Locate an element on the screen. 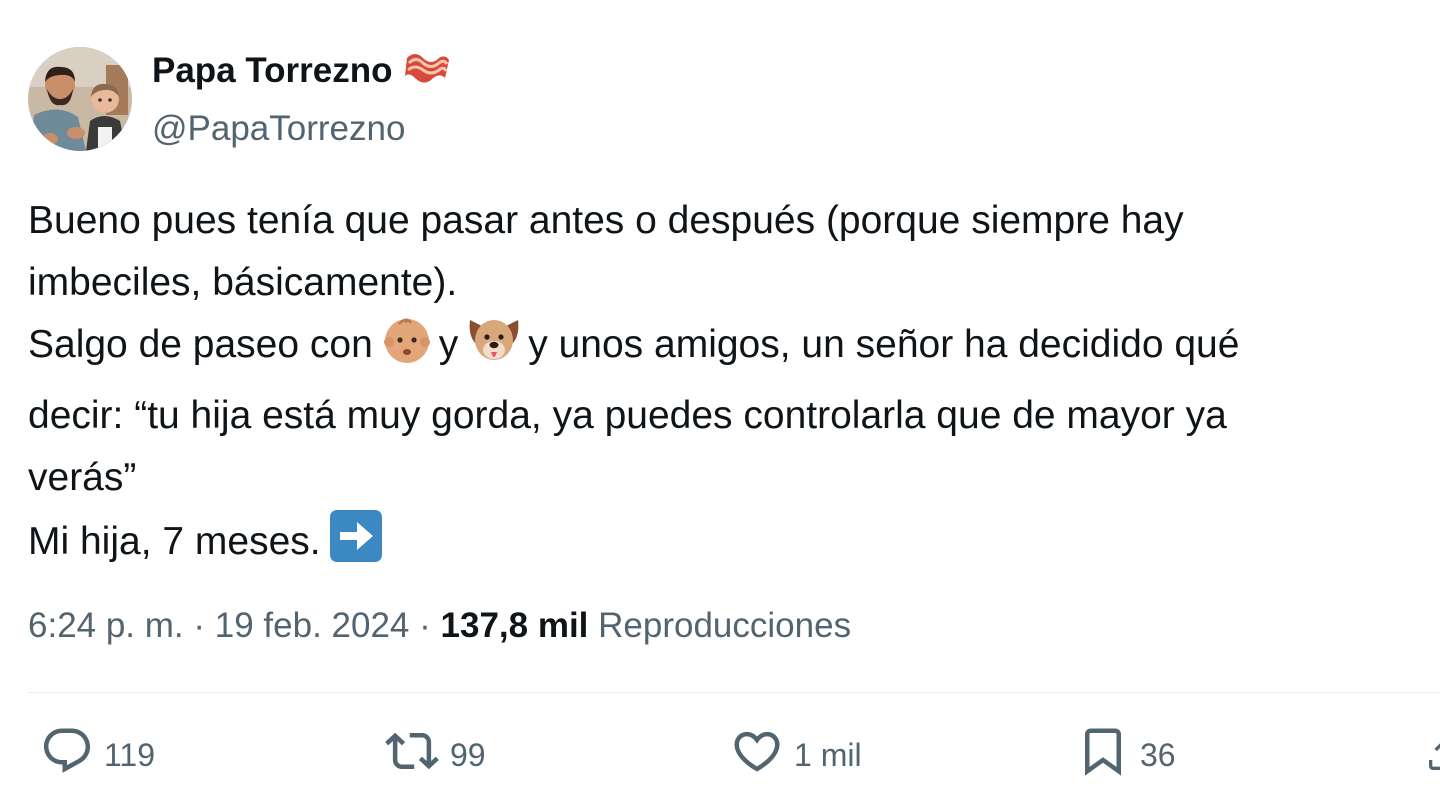 Image resolution: width=1440 pixels, height=810 pixels. reply-button: 119 is located at coordinates (97, 755).